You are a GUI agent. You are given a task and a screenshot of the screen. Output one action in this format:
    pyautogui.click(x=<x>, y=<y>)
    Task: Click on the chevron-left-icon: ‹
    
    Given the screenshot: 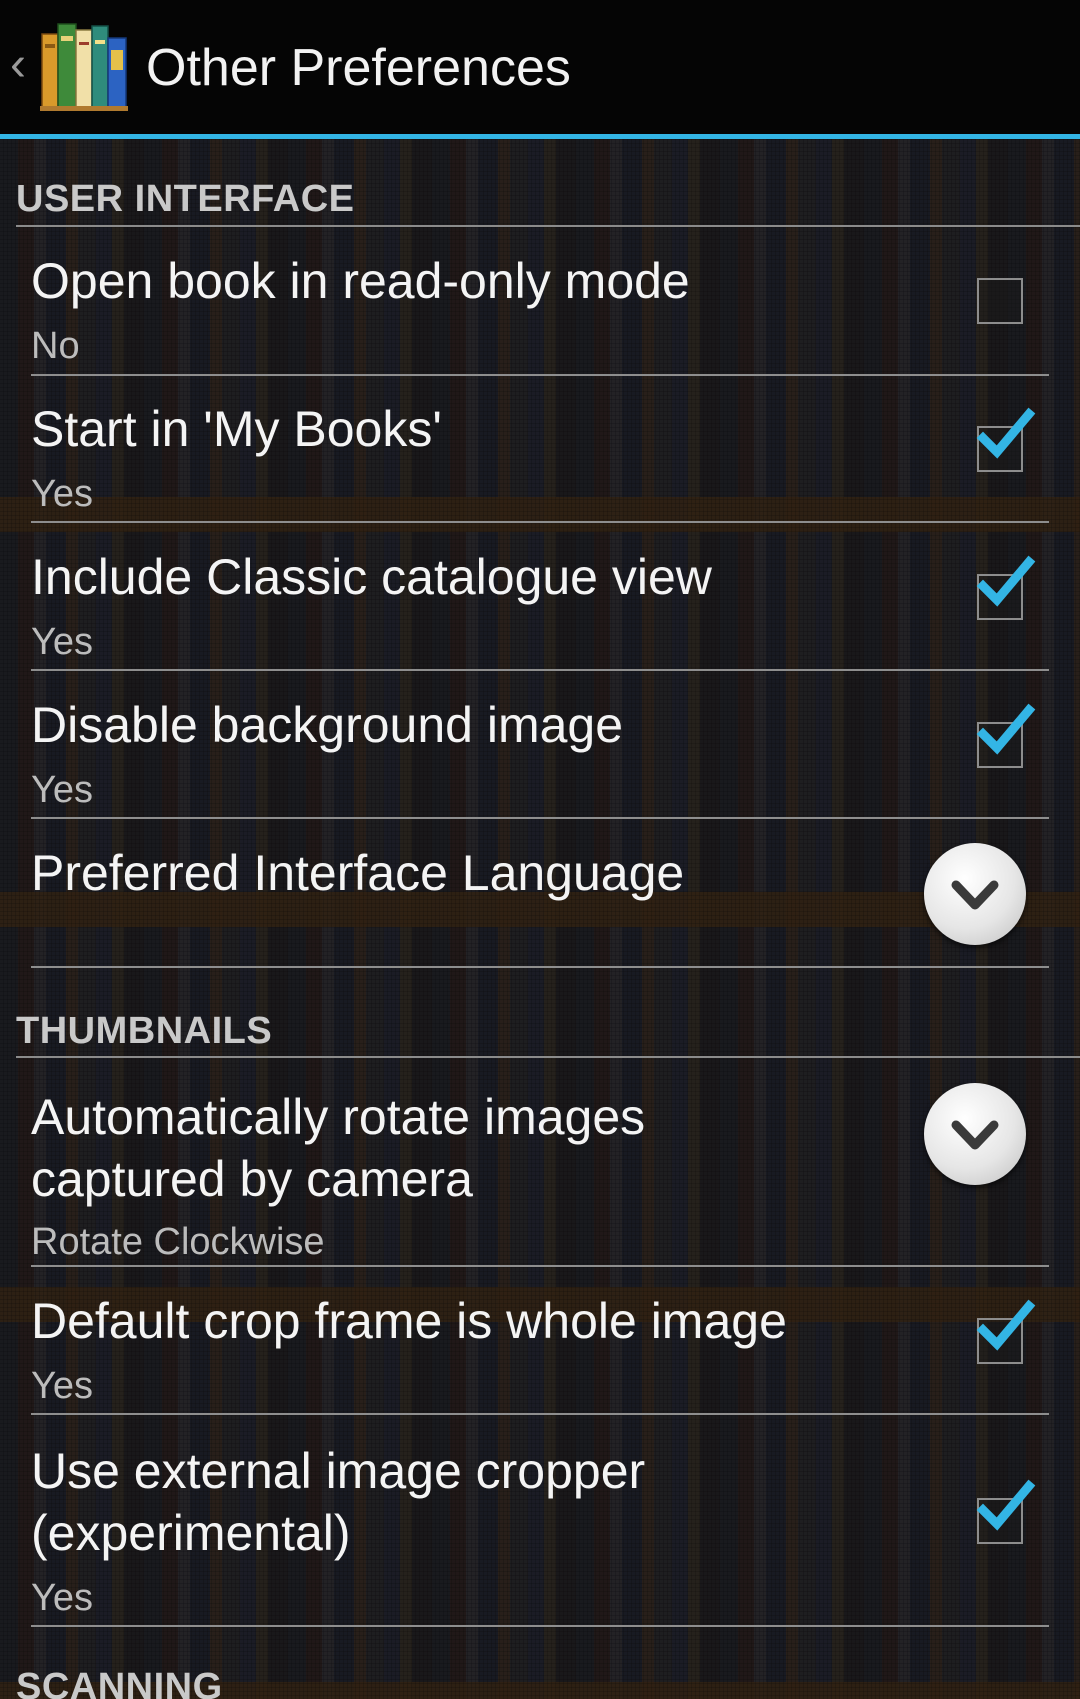 What is the action you would take?
    pyautogui.click(x=22, y=65)
    